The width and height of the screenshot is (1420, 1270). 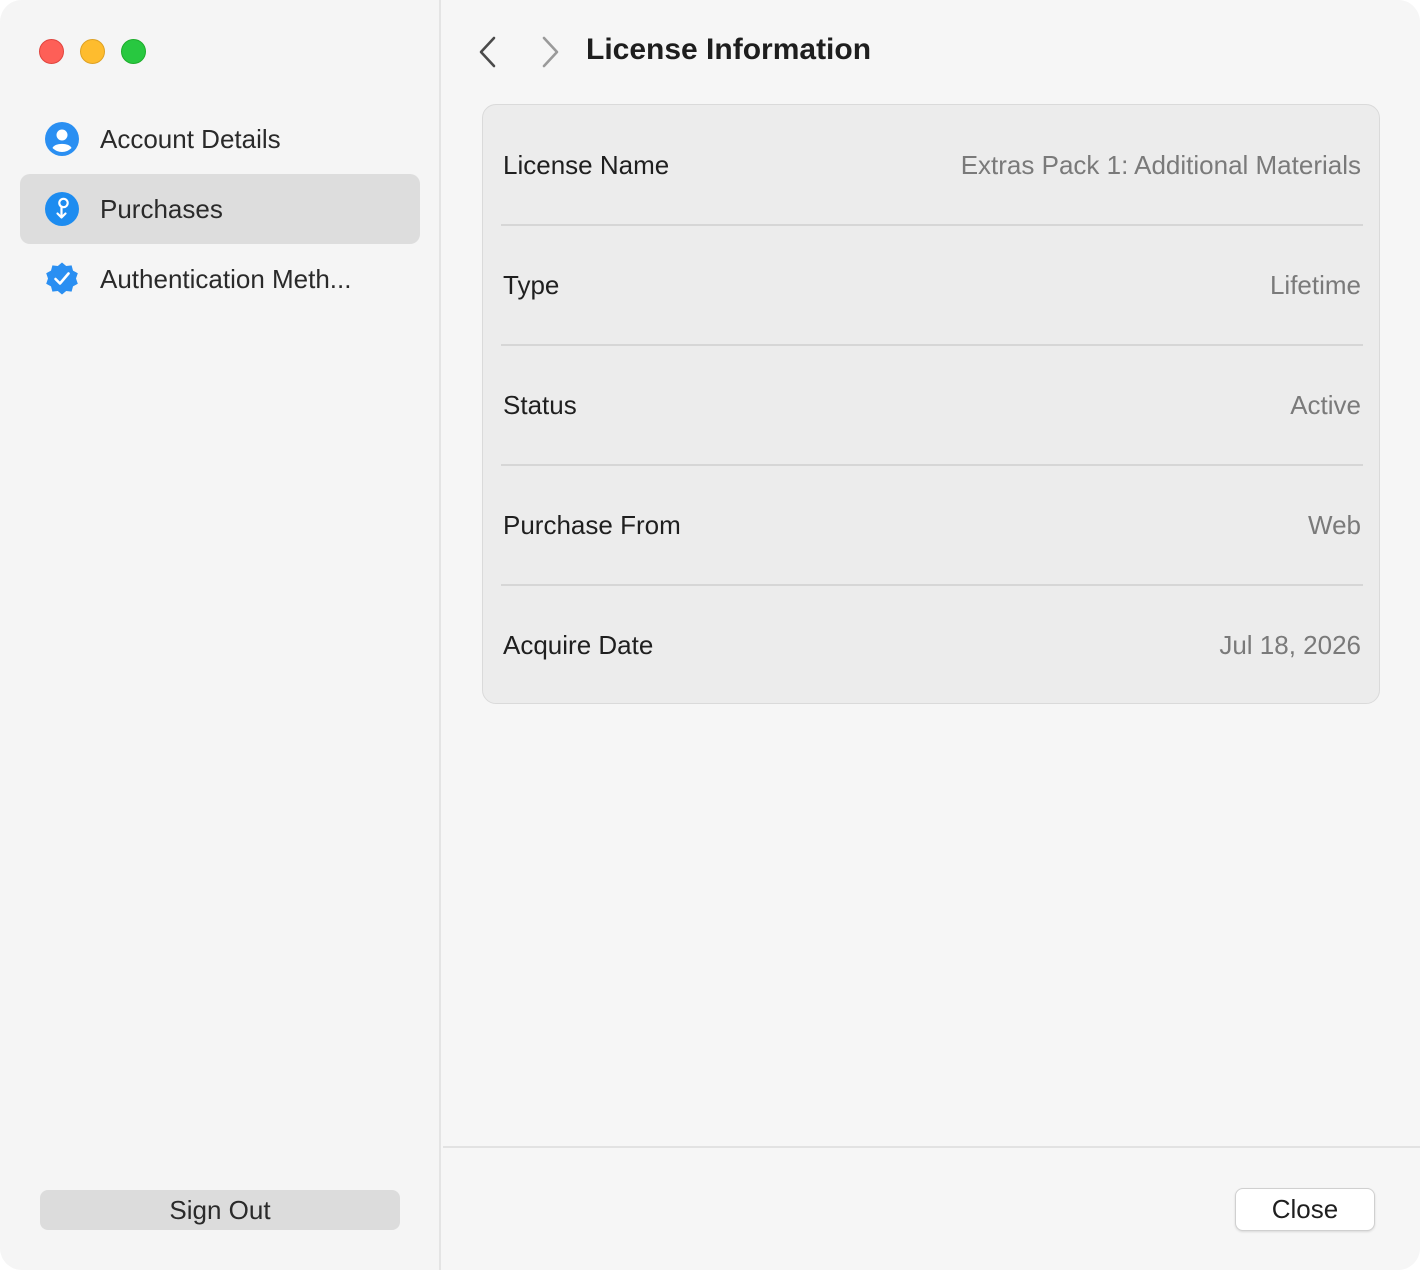 I want to click on close-window-button, so click(x=51, y=51).